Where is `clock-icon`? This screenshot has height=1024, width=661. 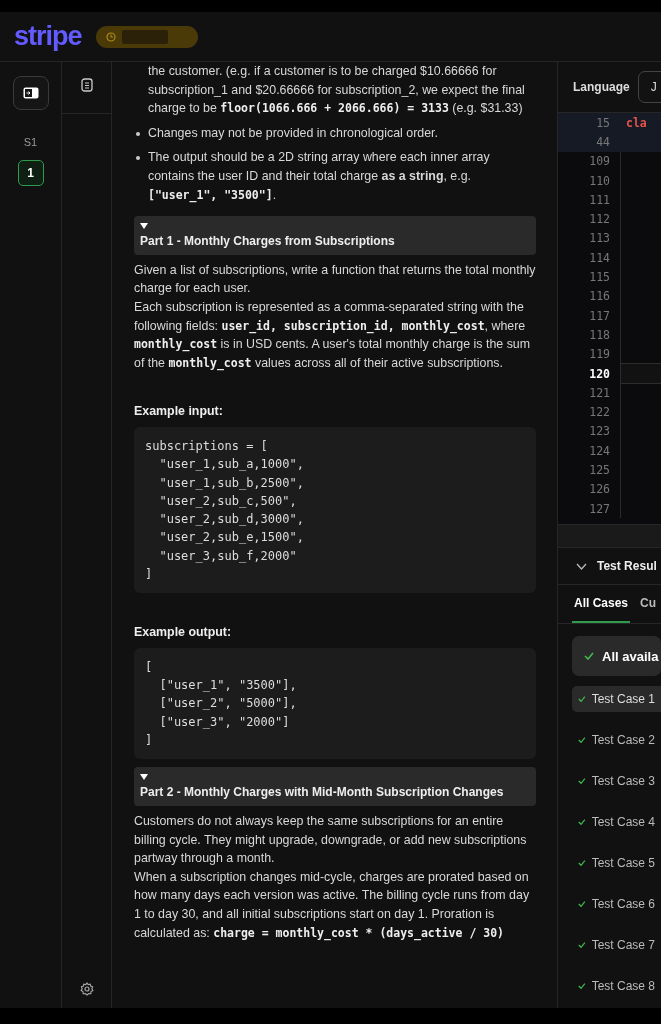
clock-icon is located at coordinates (110, 36).